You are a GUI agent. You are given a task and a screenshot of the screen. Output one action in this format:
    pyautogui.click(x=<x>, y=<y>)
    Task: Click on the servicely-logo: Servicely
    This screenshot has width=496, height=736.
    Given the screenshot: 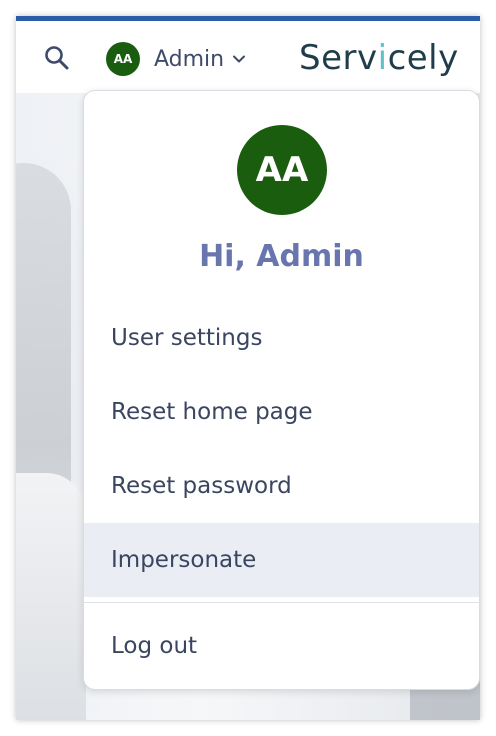 What is the action you would take?
    pyautogui.click(x=379, y=58)
    